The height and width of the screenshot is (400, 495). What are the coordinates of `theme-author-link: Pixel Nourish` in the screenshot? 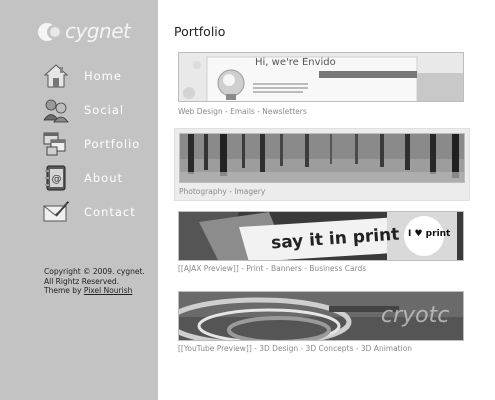 It's located at (108, 290).